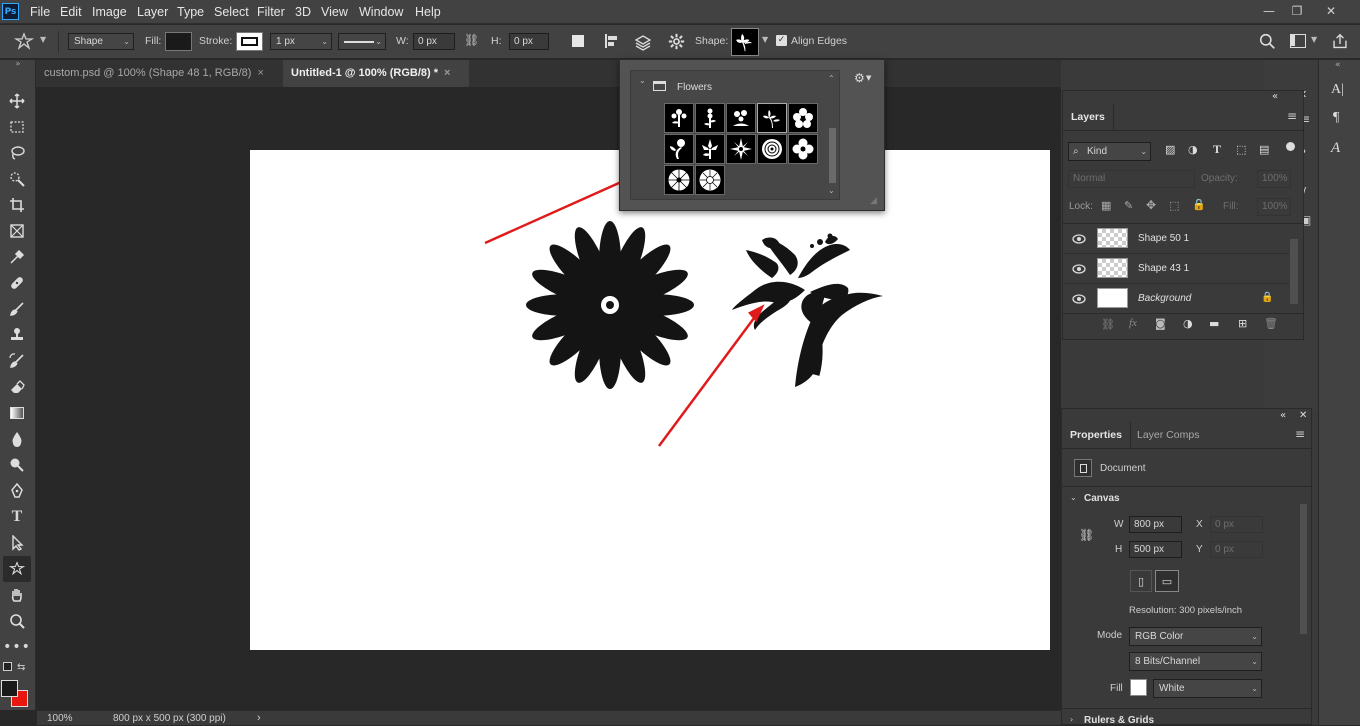 The image size is (1360, 726). I want to click on flower-shape-4-selected, so click(772, 118).